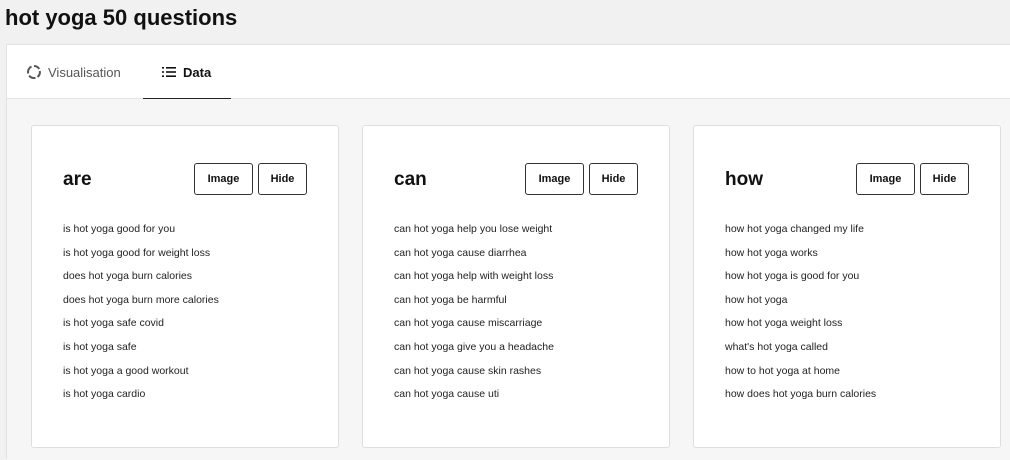  I want to click on tab-visualisation: Visualisation, so click(73, 72).